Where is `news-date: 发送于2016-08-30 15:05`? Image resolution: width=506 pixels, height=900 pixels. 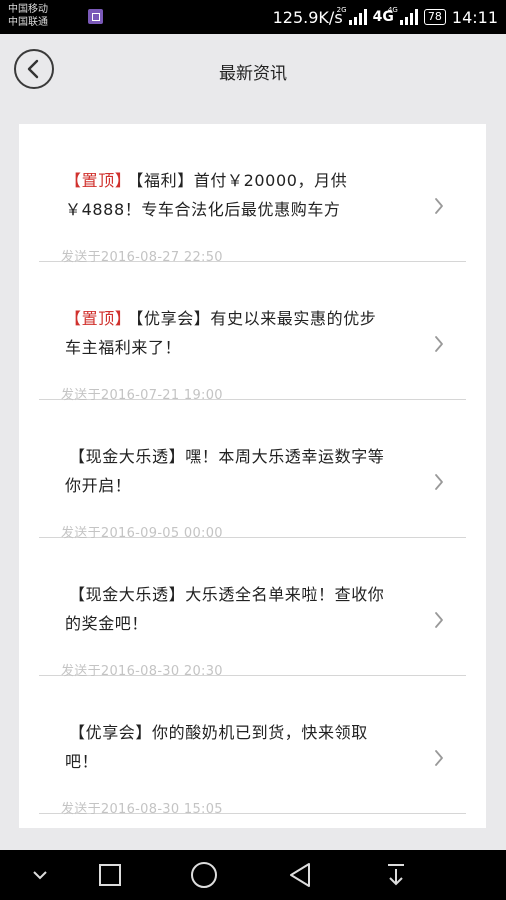 news-date: 发送于2016-08-30 15:05 is located at coordinates (142, 809).